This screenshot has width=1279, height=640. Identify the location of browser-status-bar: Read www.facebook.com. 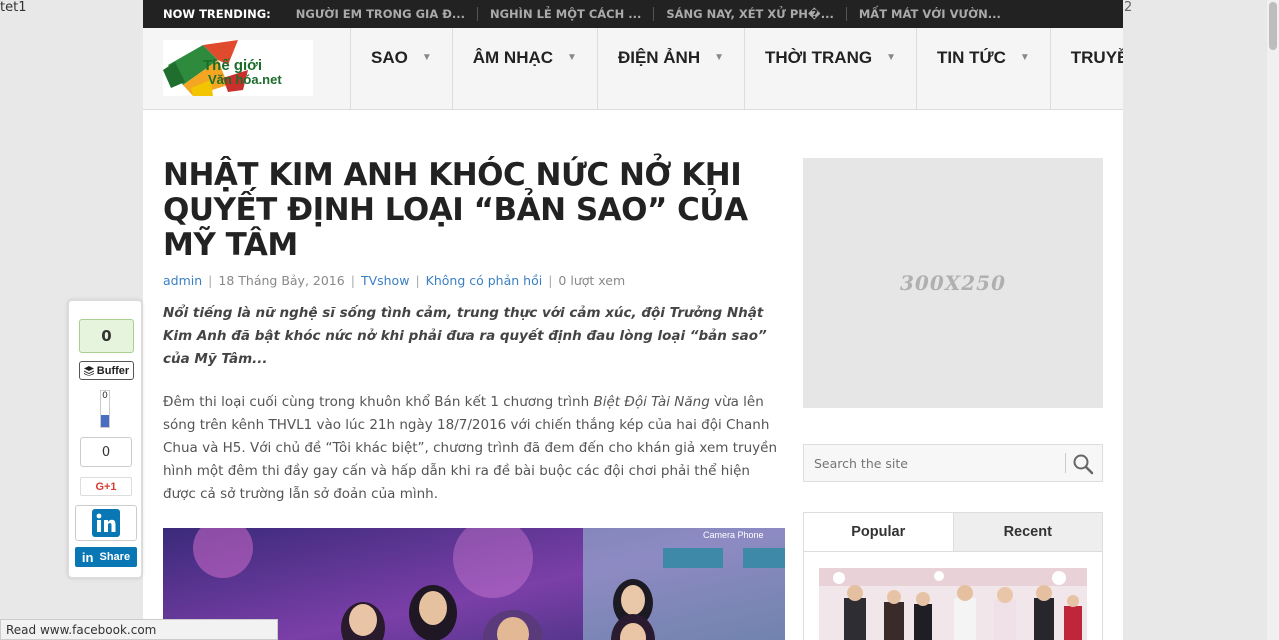
(139, 629).